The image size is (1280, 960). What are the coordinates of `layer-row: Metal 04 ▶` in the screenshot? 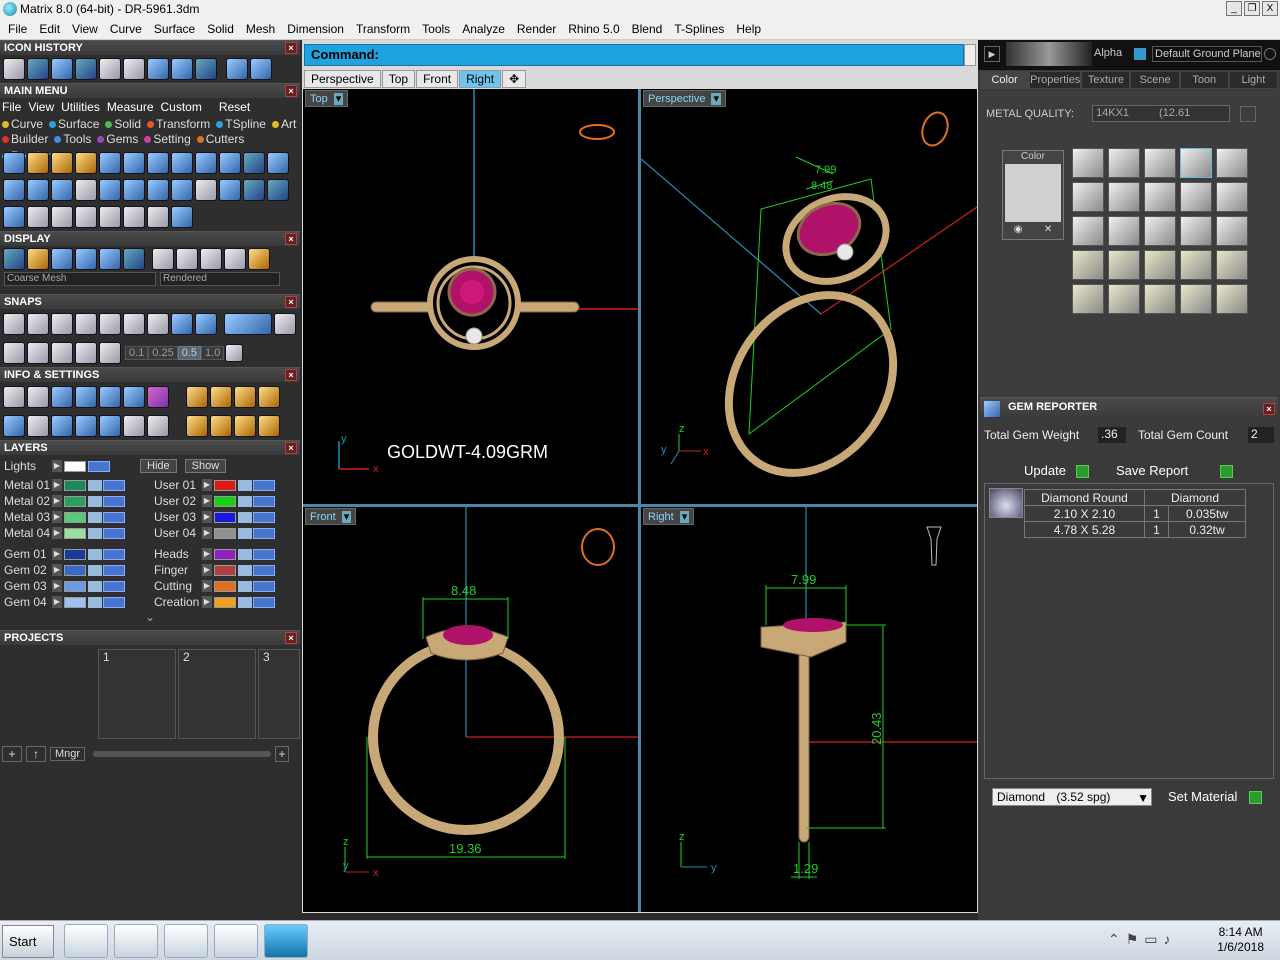 It's located at (75, 533).